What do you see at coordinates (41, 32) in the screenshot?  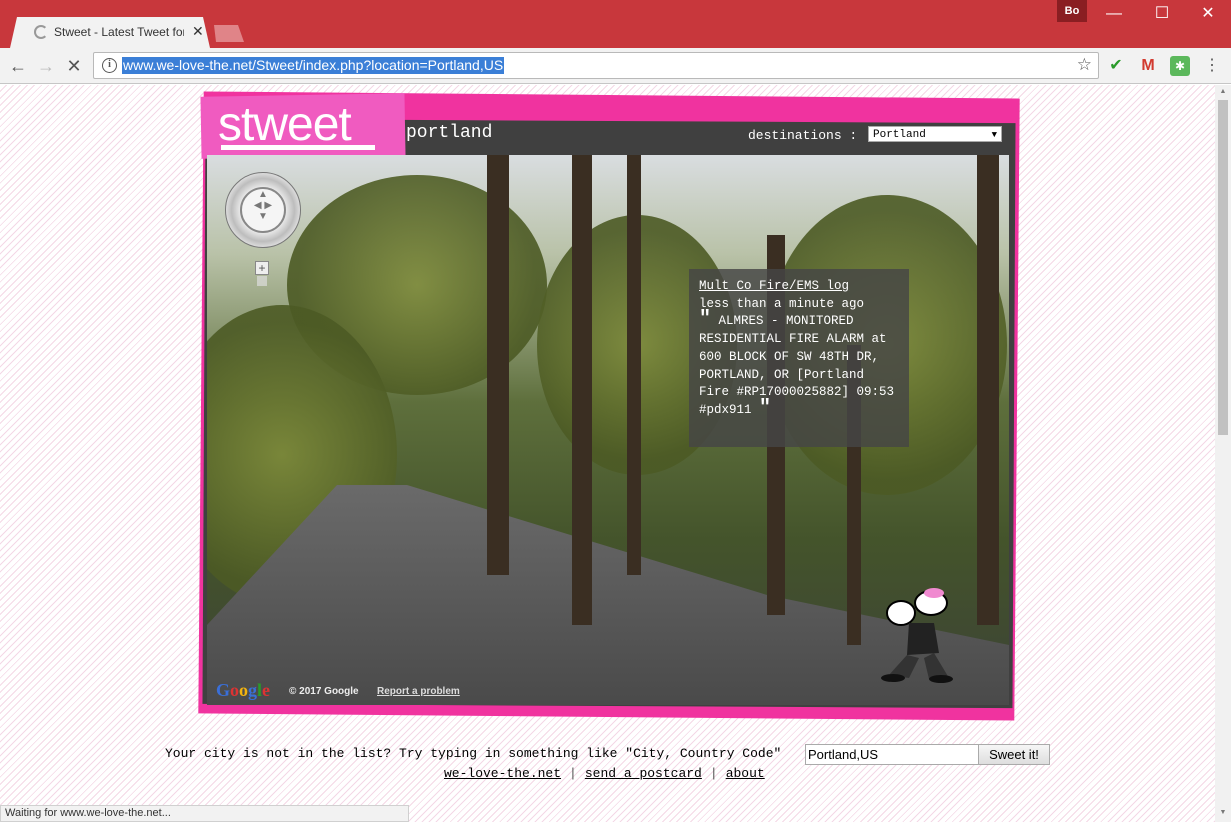 I see `loading-spinner-icon` at bounding box center [41, 32].